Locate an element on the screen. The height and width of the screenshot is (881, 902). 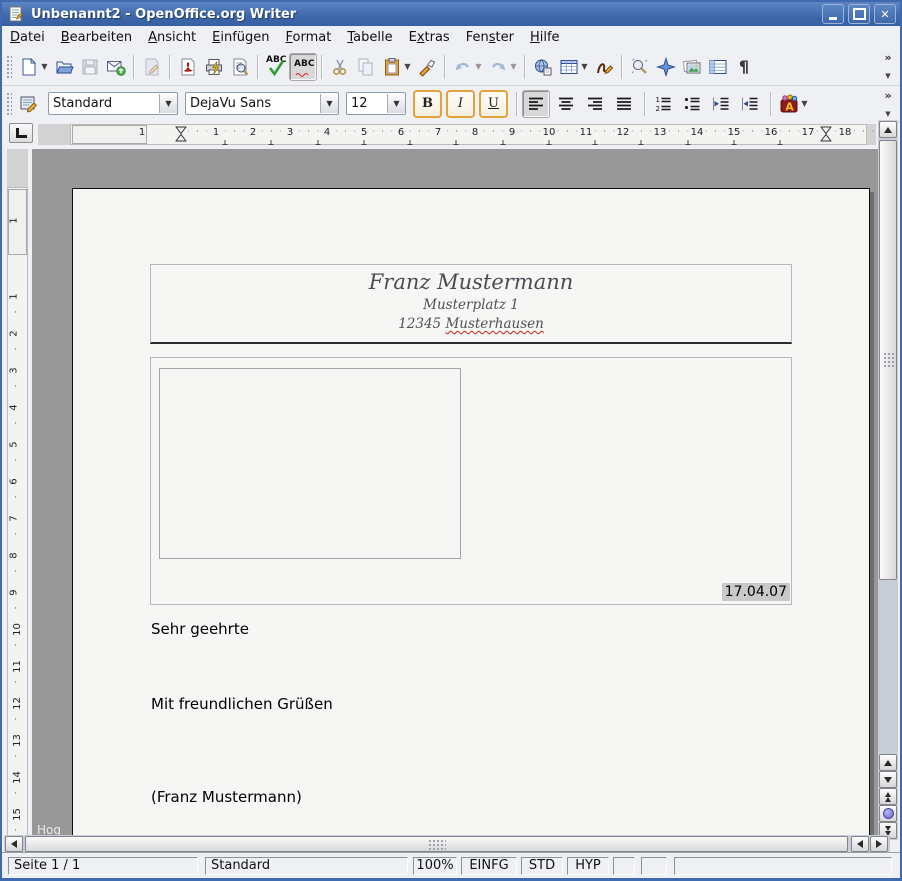
spellcheck-button: ABC is located at coordinates (276, 67).